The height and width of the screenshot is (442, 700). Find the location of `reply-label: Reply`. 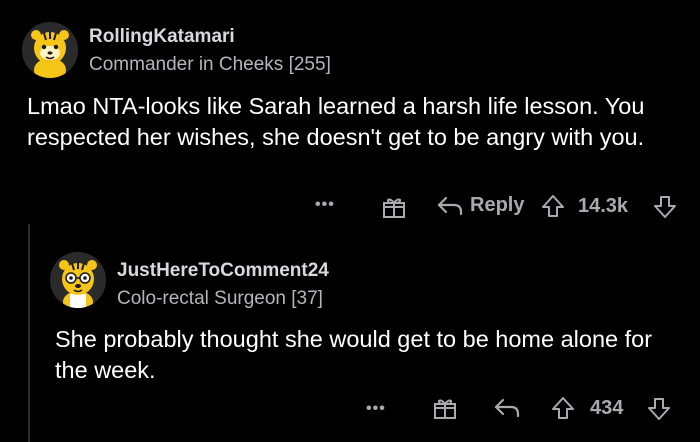

reply-label: Reply is located at coordinates (497, 205).